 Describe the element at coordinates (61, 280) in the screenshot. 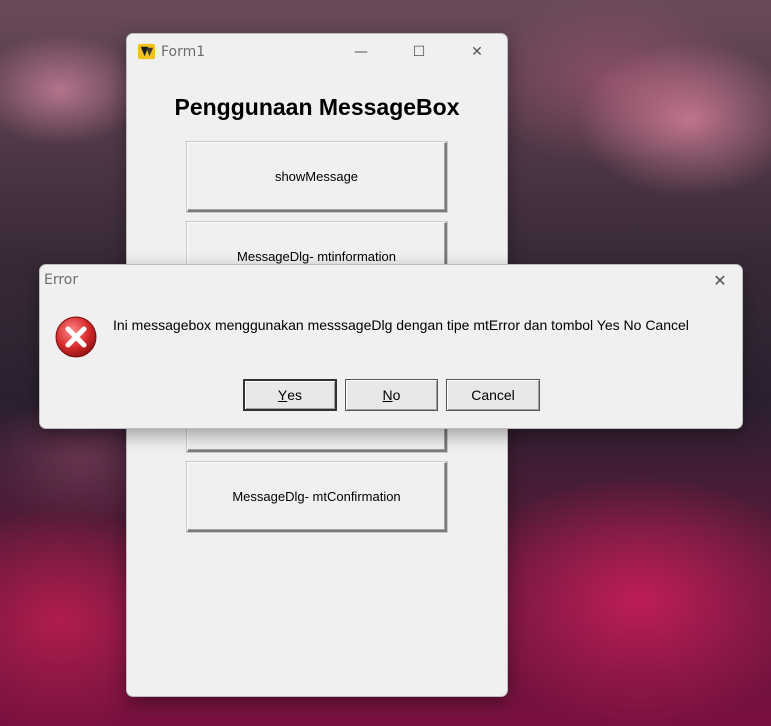

I see `dialog-title: Error` at that location.